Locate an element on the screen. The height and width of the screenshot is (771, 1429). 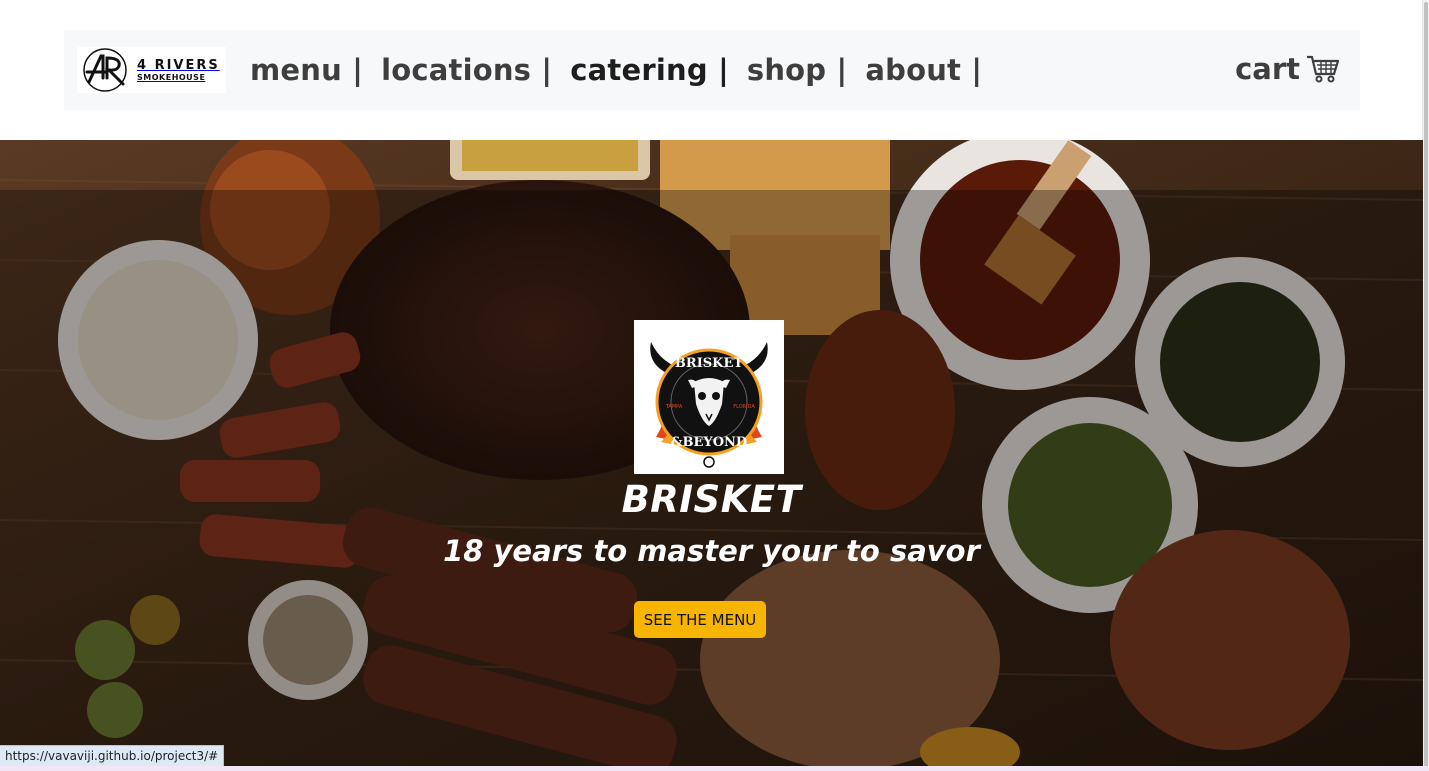
hero-title: BRISKET is located at coordinates (711, 499).